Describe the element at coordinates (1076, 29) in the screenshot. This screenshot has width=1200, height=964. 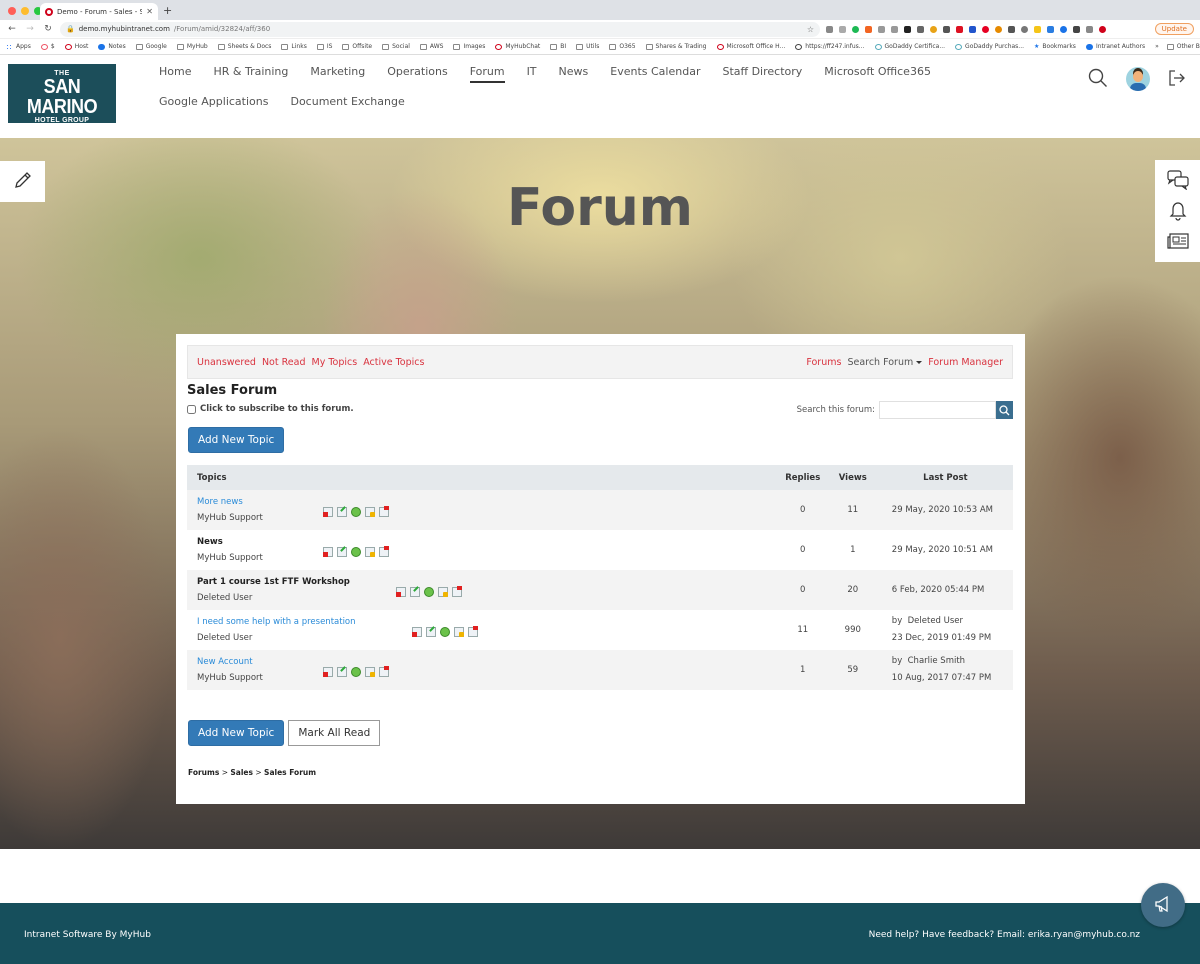
I see `extensions-puzzle-icon` at that location.